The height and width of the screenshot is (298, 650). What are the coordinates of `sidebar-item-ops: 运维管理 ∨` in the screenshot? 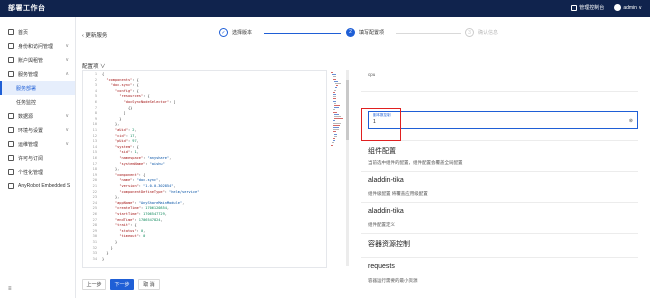 It's located at (37, 144).